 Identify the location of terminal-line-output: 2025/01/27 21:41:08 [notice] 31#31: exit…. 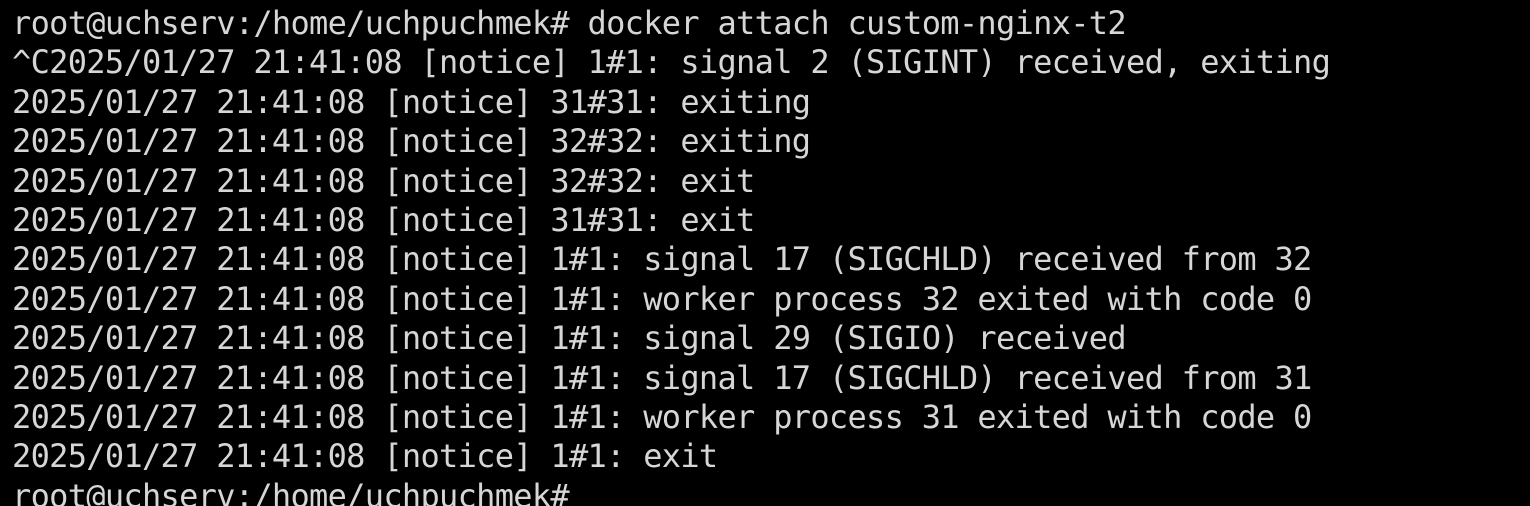
(411, 101).